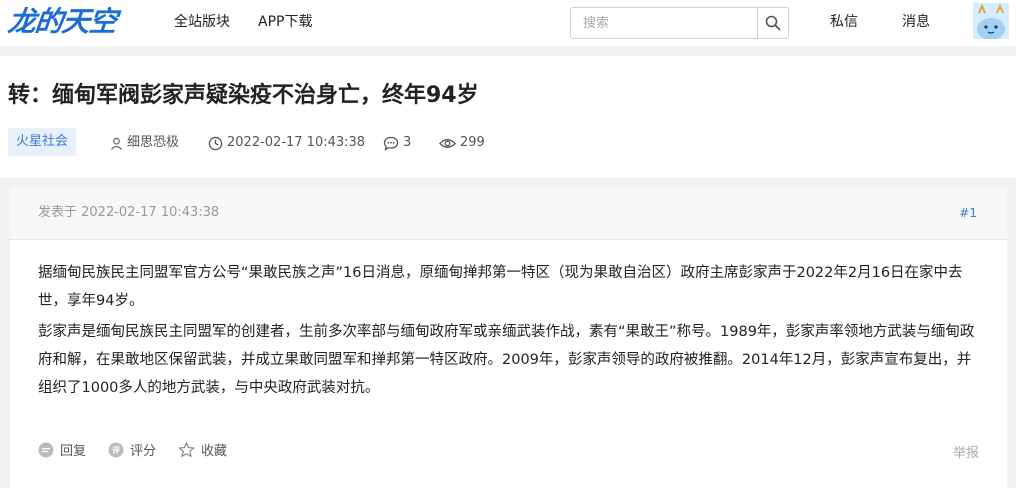  What do you see at coordinates (285, 22) in the screenshot?
I see `nav-app-download: APP下载` at bounding box center [285, 22].